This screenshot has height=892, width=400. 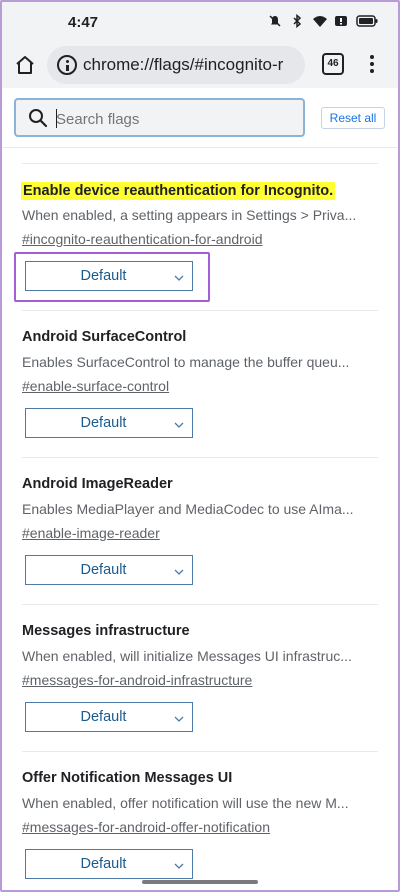 I want to click on flag-link: #incognito-reauthentication-for-android, so click(x=142, y=239).